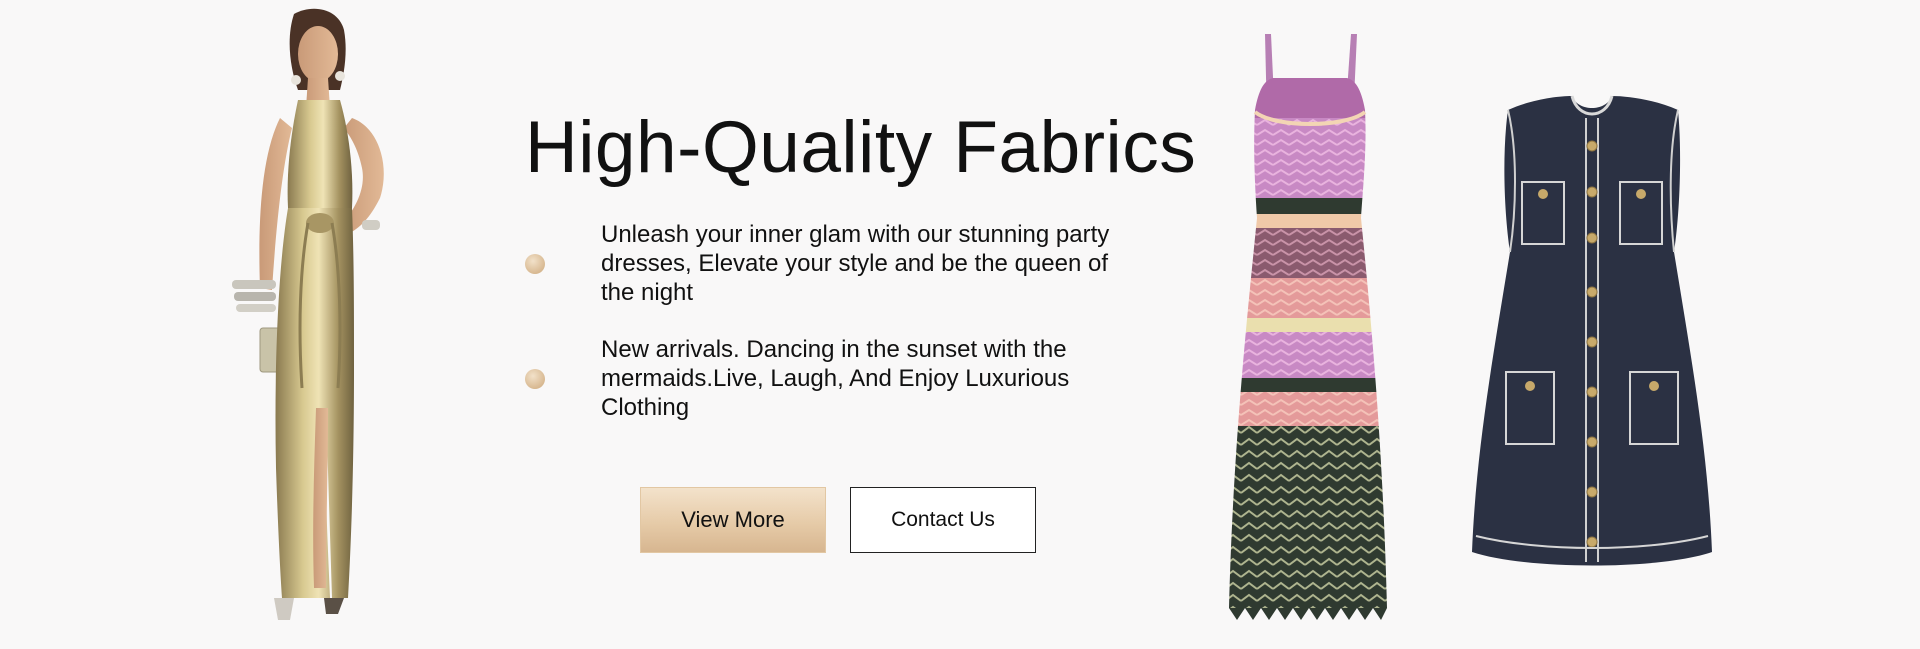  I want to click on knit-maxi-dress-image, so click(1310, 325).